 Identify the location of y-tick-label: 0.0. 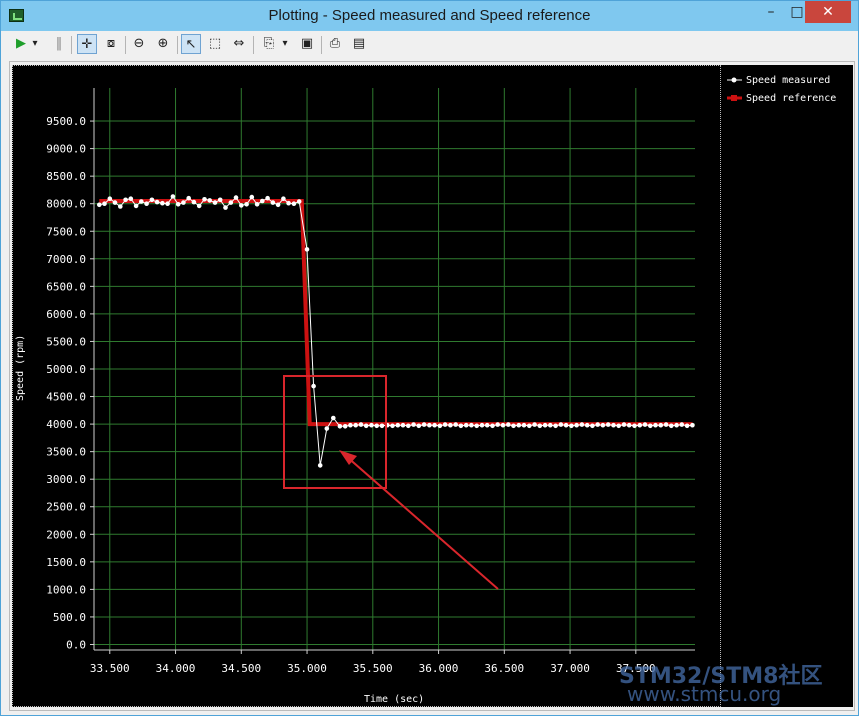
(76, 644).